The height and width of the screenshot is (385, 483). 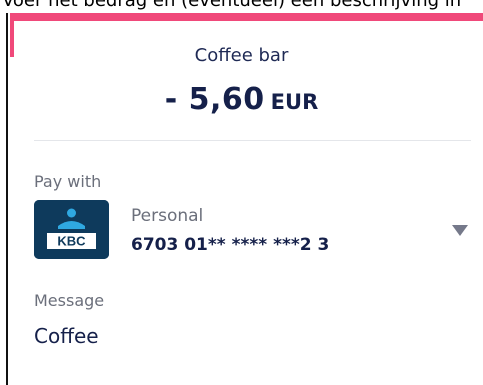 What do you see at coordinates (241, 55) in the screenshot?
I see `payee-name: Coffee bar` at bounding box center [241, 55].